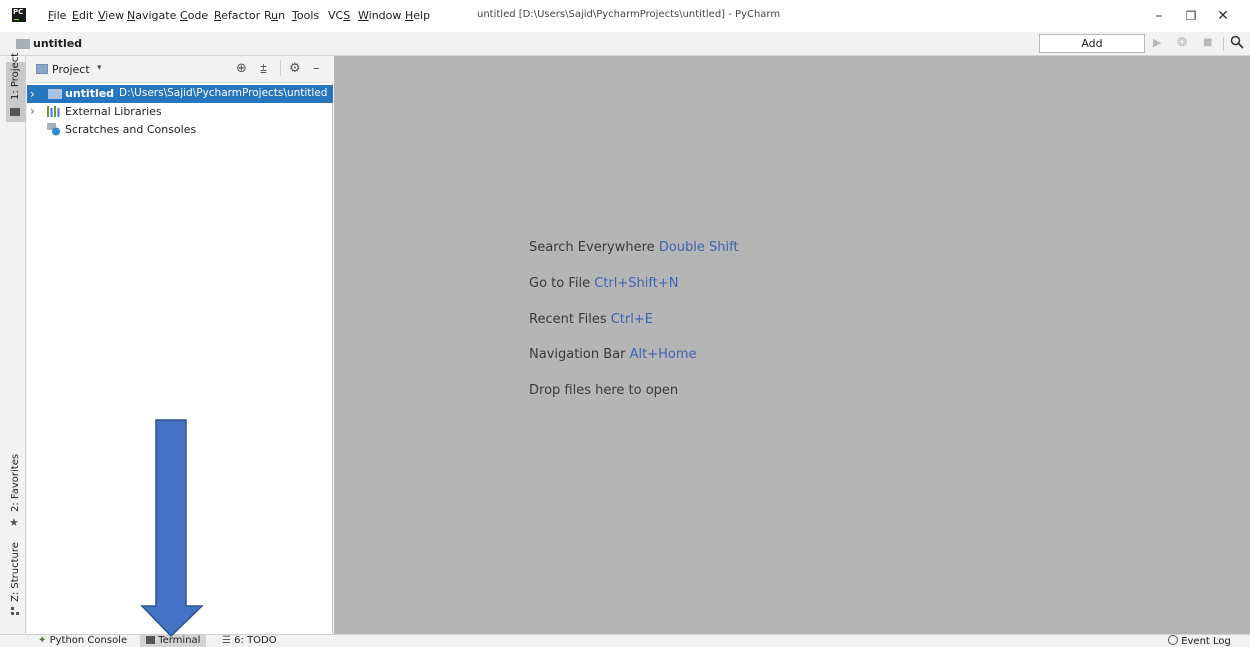 The width and height of the screenshot is (1250, 647). Describe the element at coordinates (53, 111) in the screenshot. I see `library-icon` at that location.